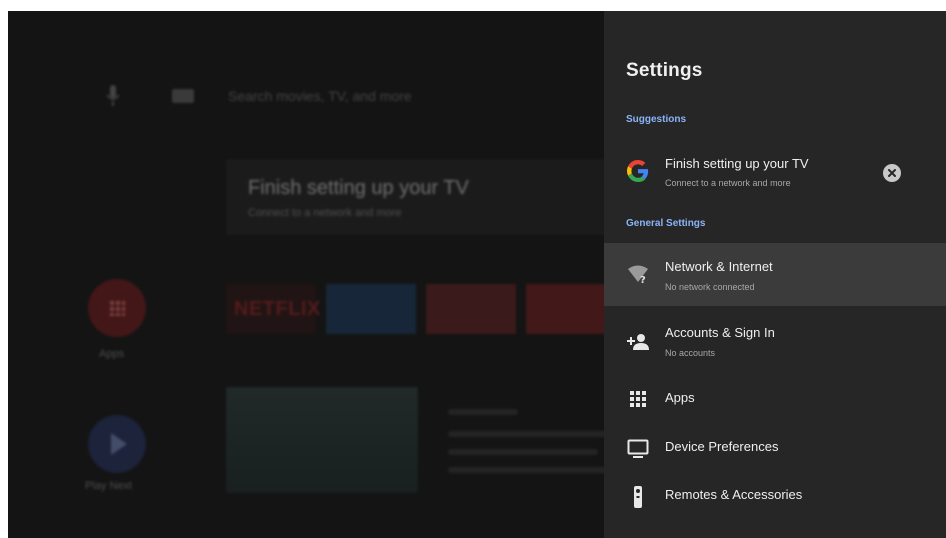  What do you see at coordinates (638, 497) in the screenshot?
I see `remote-icon` at bounding box center [638, 497].